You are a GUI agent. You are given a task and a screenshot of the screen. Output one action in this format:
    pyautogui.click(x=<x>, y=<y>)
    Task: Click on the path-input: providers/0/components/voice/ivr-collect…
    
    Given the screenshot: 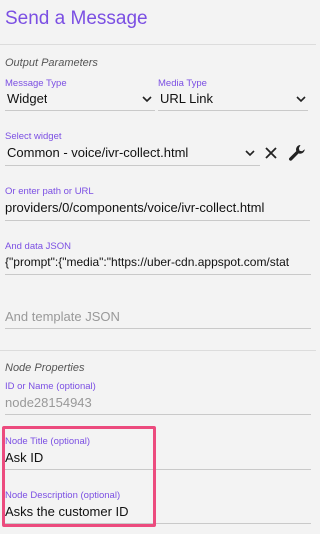 What is the action you would take?
    pyautogui.click(x=157, y=207)
    